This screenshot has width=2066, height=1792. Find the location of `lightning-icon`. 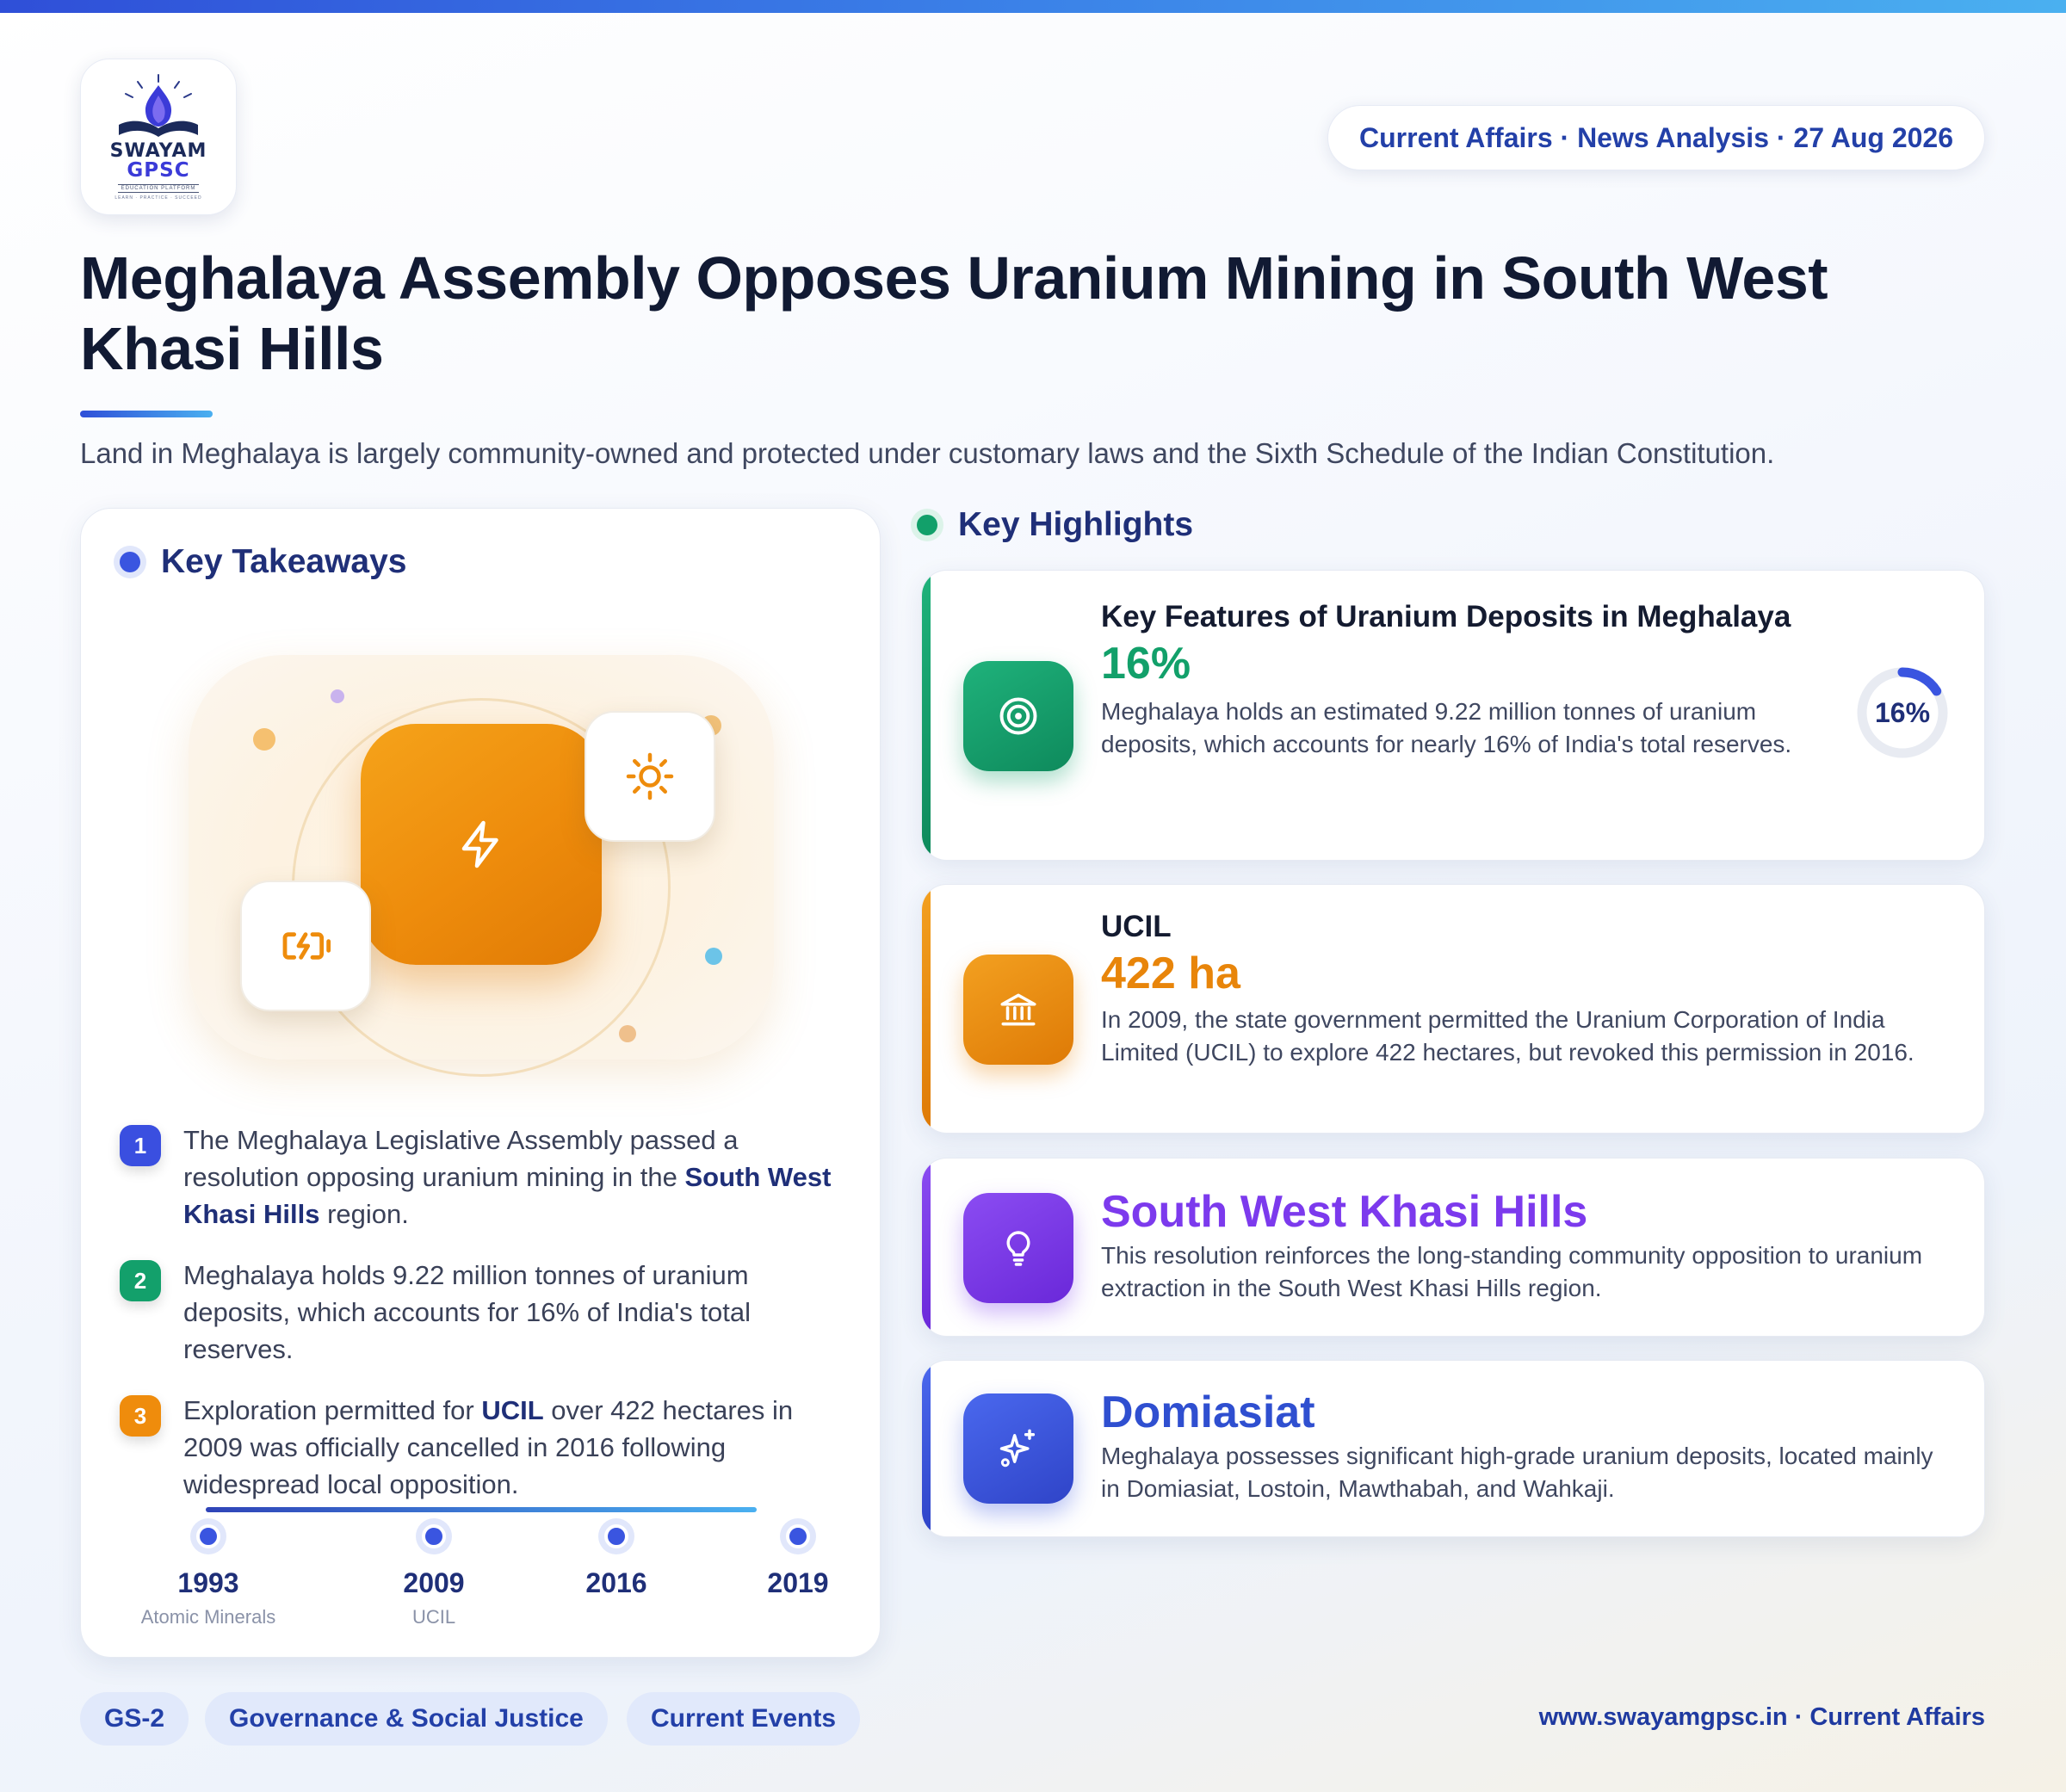

lightning-icon is located at coordinates (479, 844).